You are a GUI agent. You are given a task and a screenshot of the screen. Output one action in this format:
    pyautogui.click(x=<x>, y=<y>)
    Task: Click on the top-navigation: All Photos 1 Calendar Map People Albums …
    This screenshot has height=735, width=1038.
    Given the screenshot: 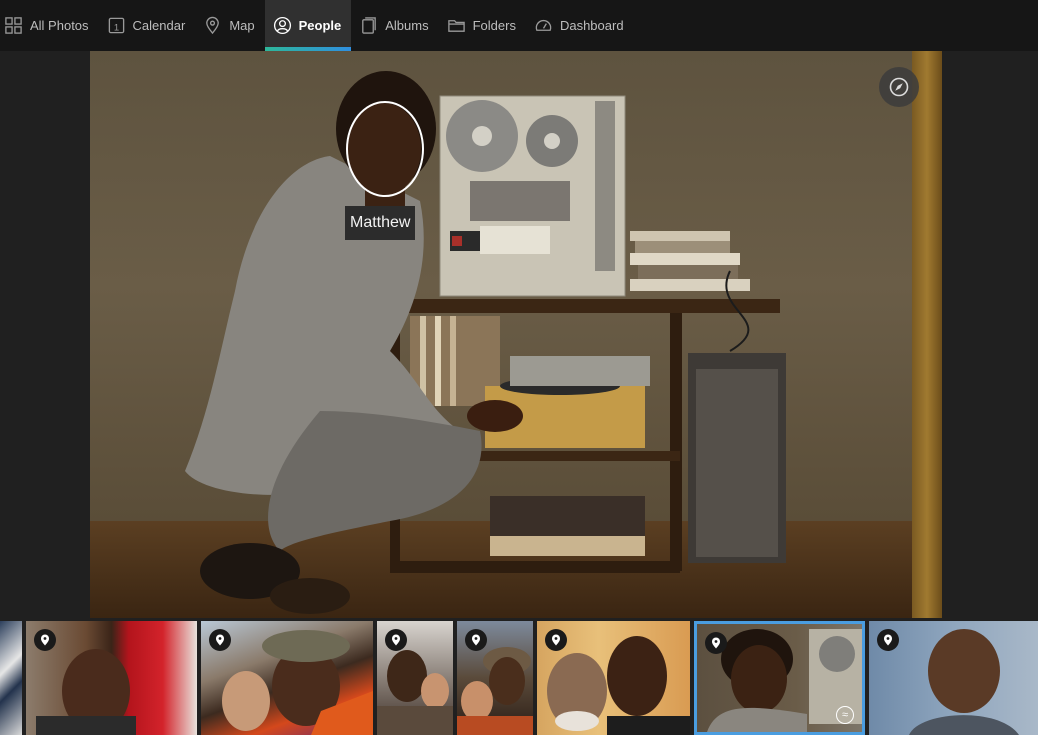 What is the action you would take?
    pyautogui.click(x=519, y=25)
    